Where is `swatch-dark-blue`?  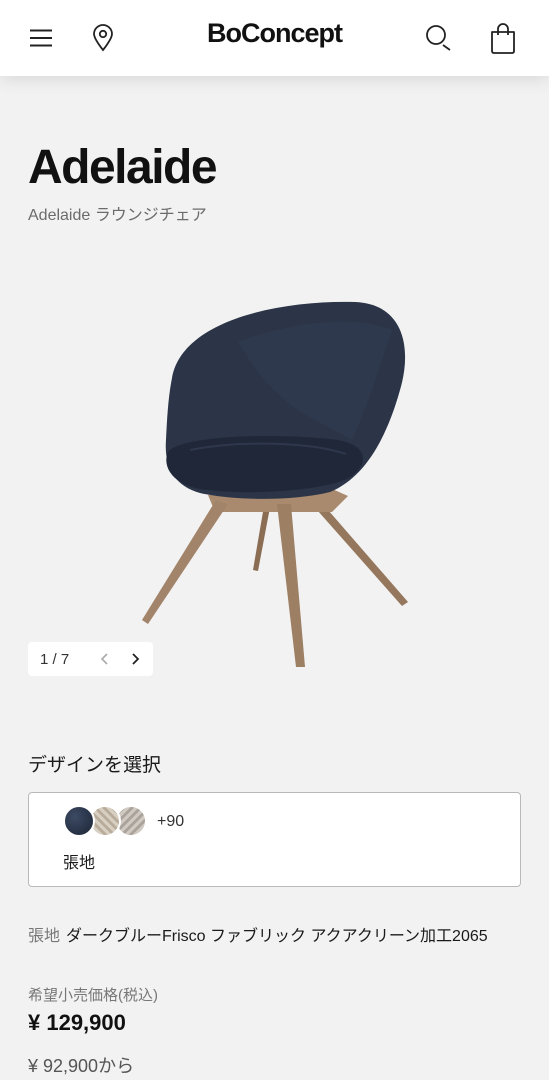 swatch-dark-blue is located at coordinates (79, 821).